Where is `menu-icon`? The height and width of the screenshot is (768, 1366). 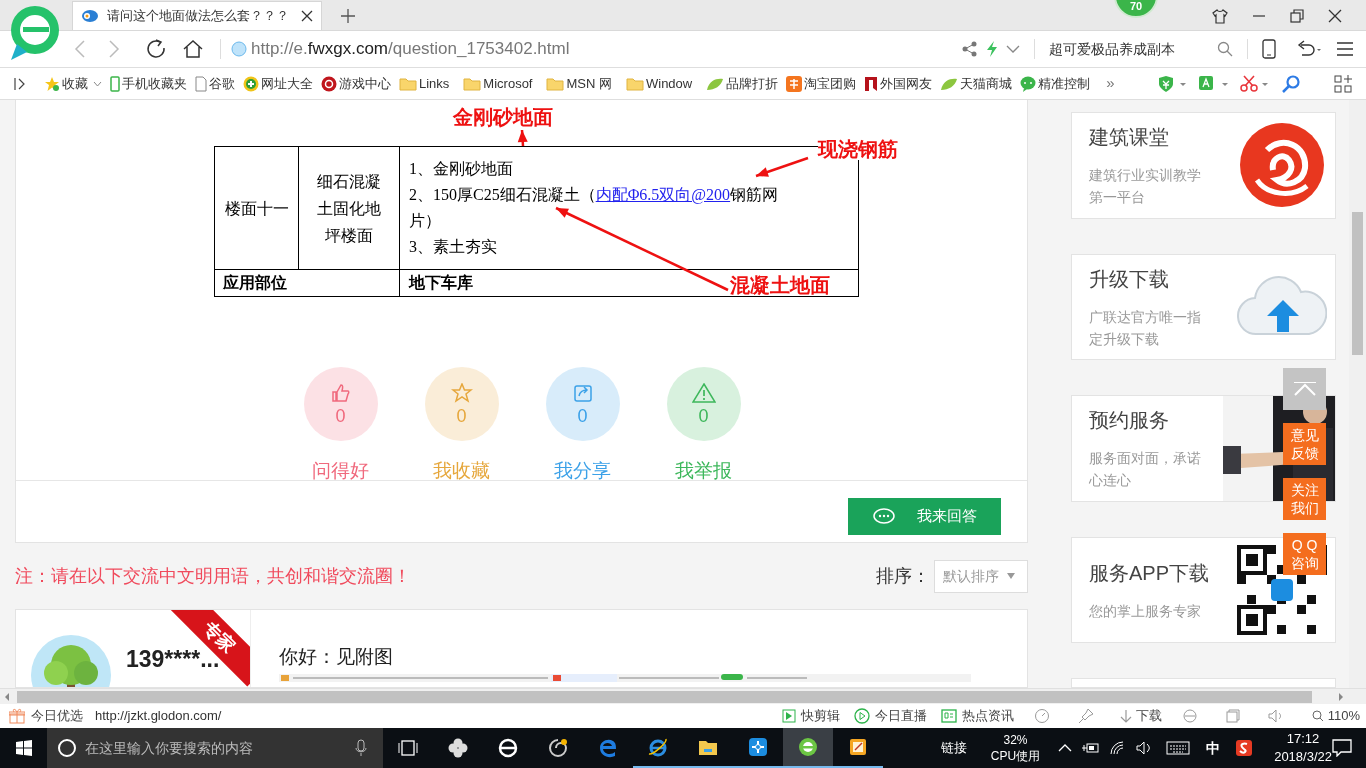
menu-icon is located at coordinates (1345, 49).